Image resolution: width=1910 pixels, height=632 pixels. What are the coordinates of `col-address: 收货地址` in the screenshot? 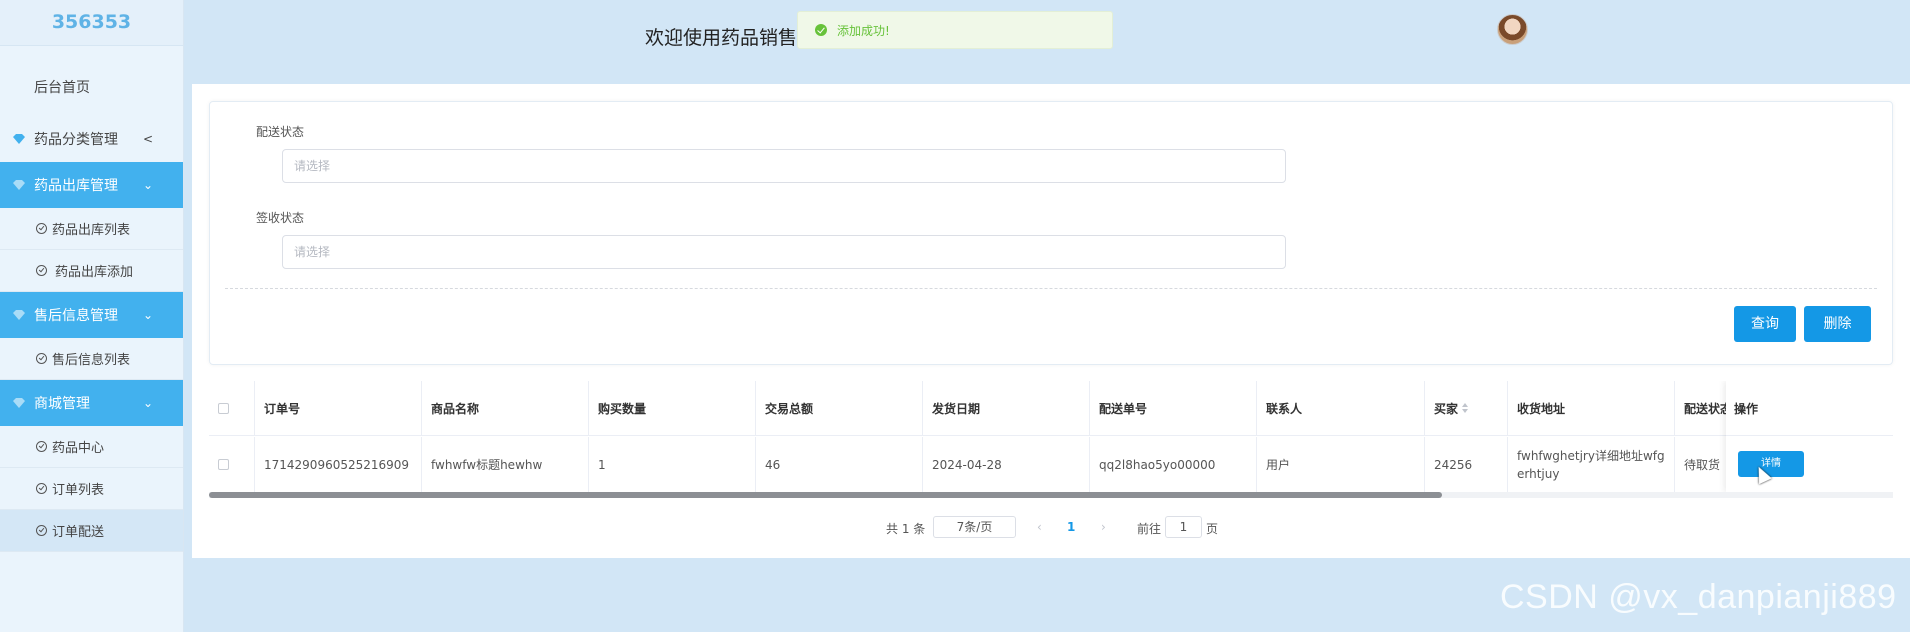 It's located at (1591, 408).